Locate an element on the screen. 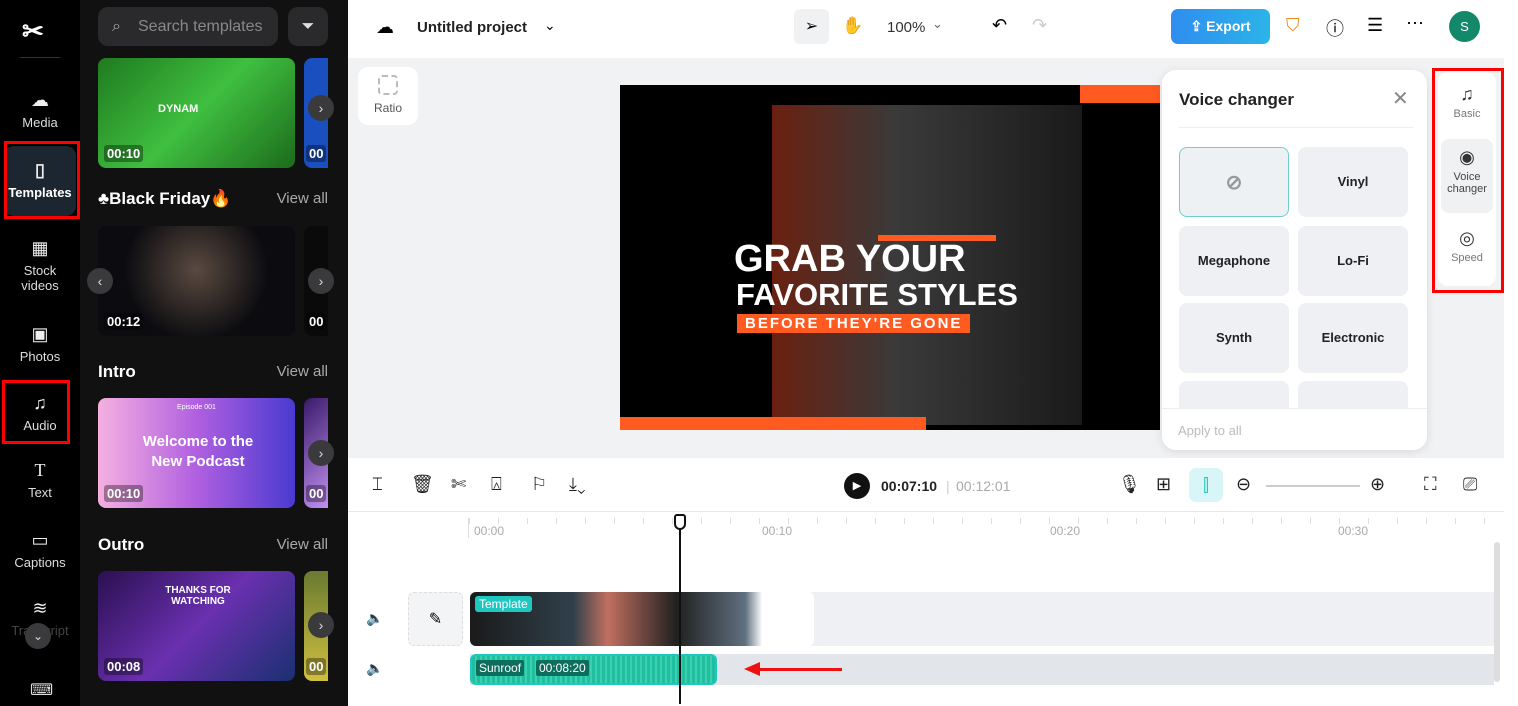 The image size is (1518, 706). help-icon: ⓘ is located at coordinates (1335, 28).